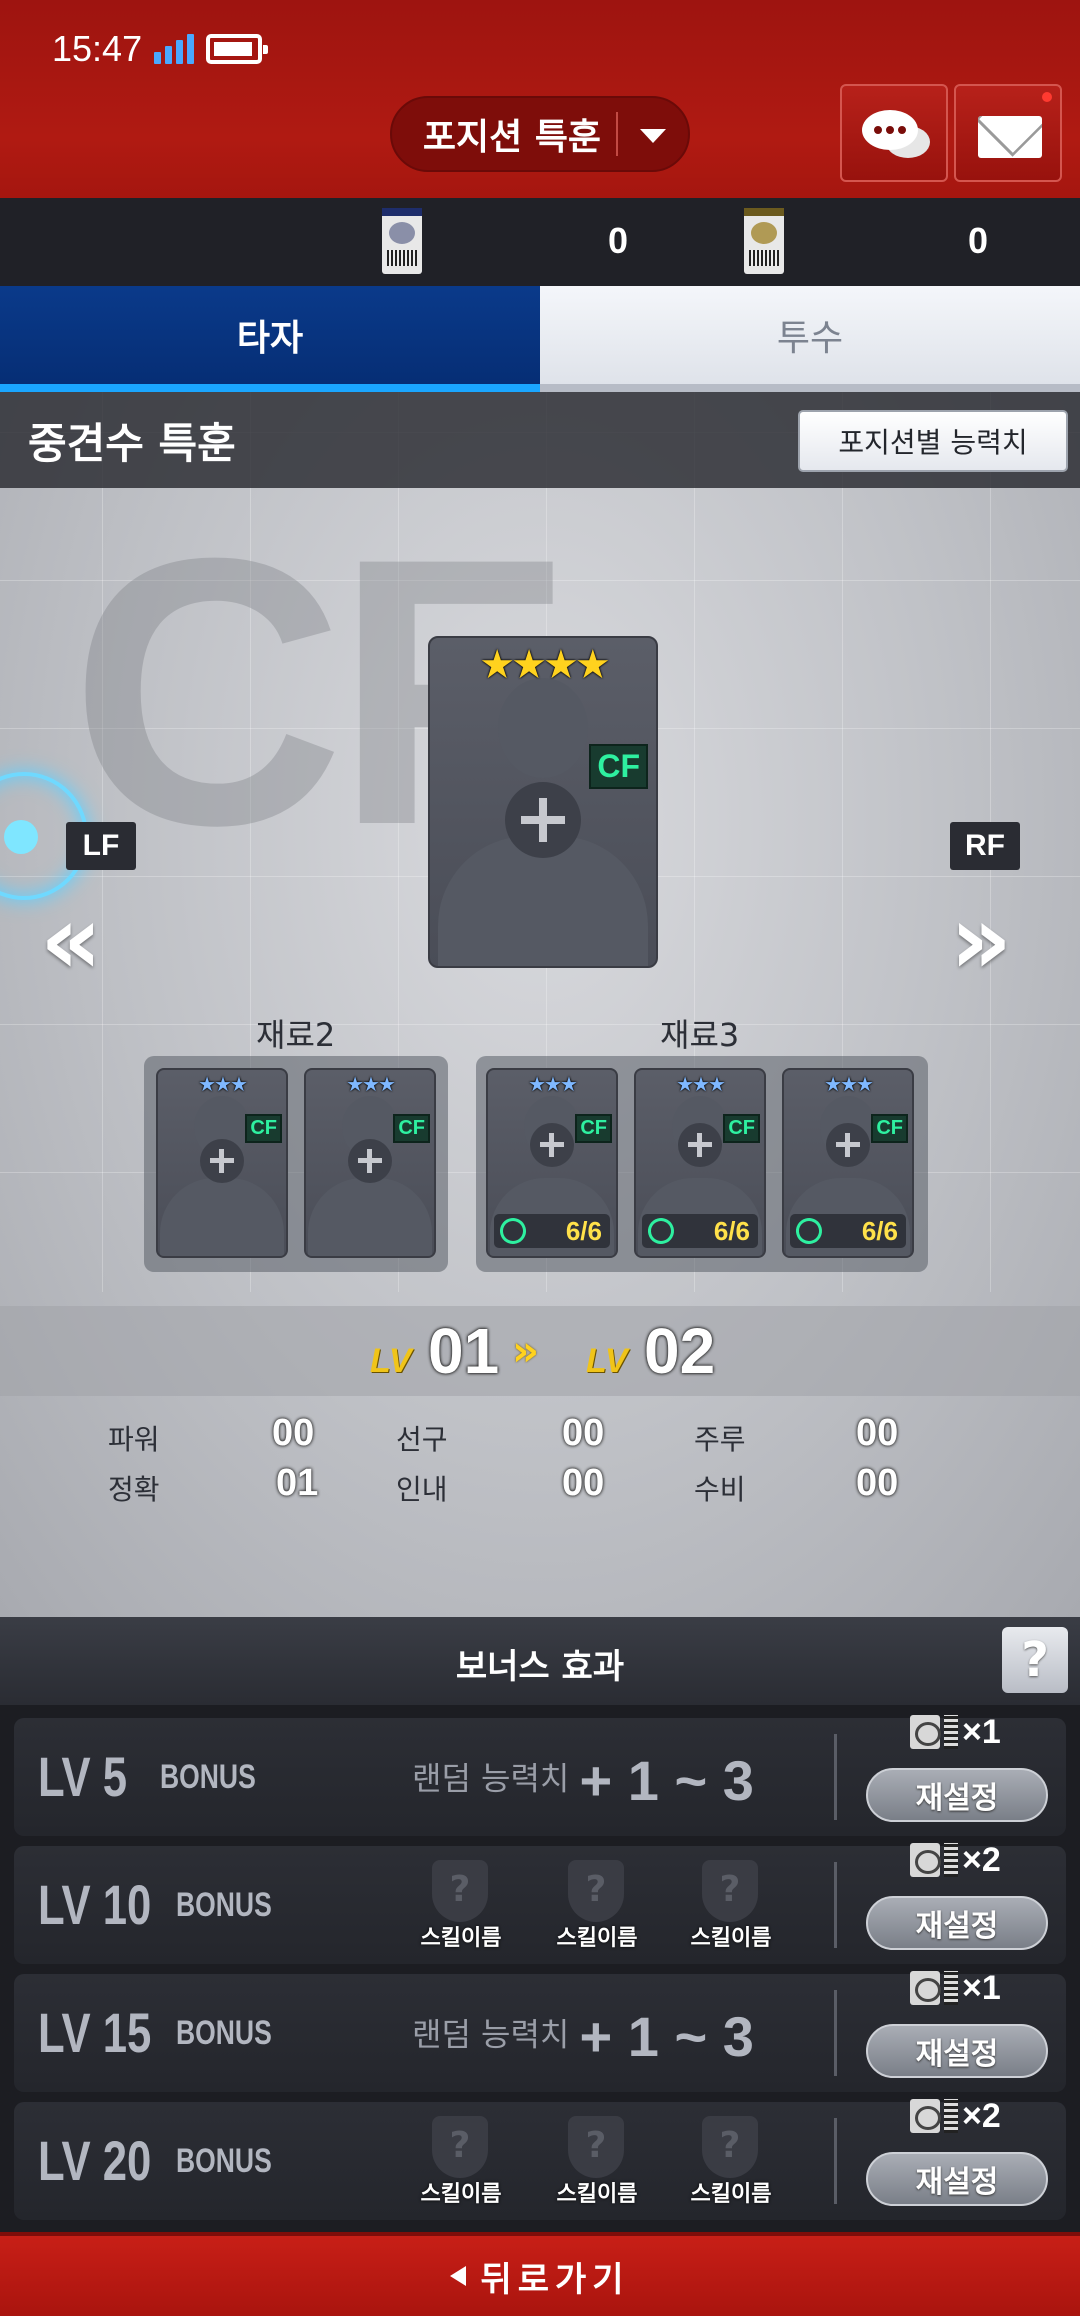 The height and width of the screenshot is (2316, 1080). I want to click on back-button: 뒤로가기, so click(540, 2274).